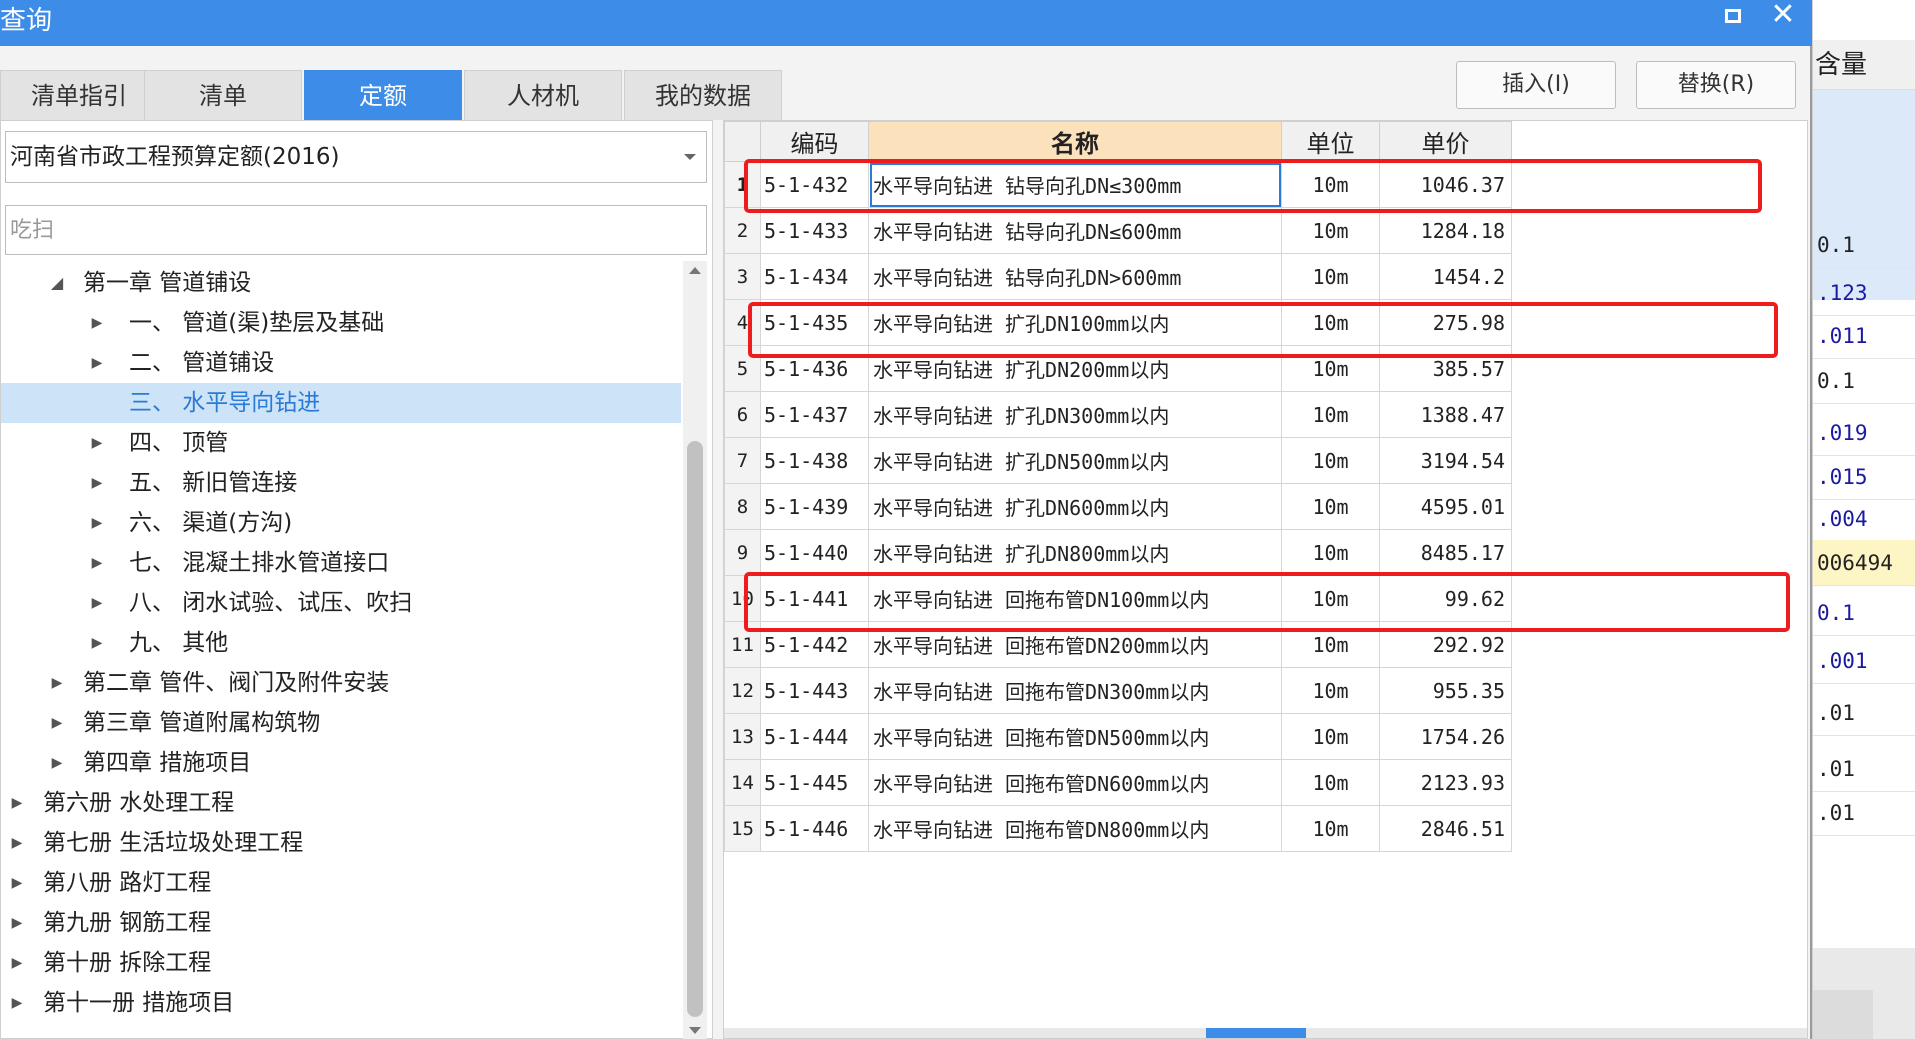 This screenshot has width=1915, height=1039. What do you see at coordinates (814, 141) in the screenshot?
I see `col-header-code: 编码` at bounding box center [814, 141].